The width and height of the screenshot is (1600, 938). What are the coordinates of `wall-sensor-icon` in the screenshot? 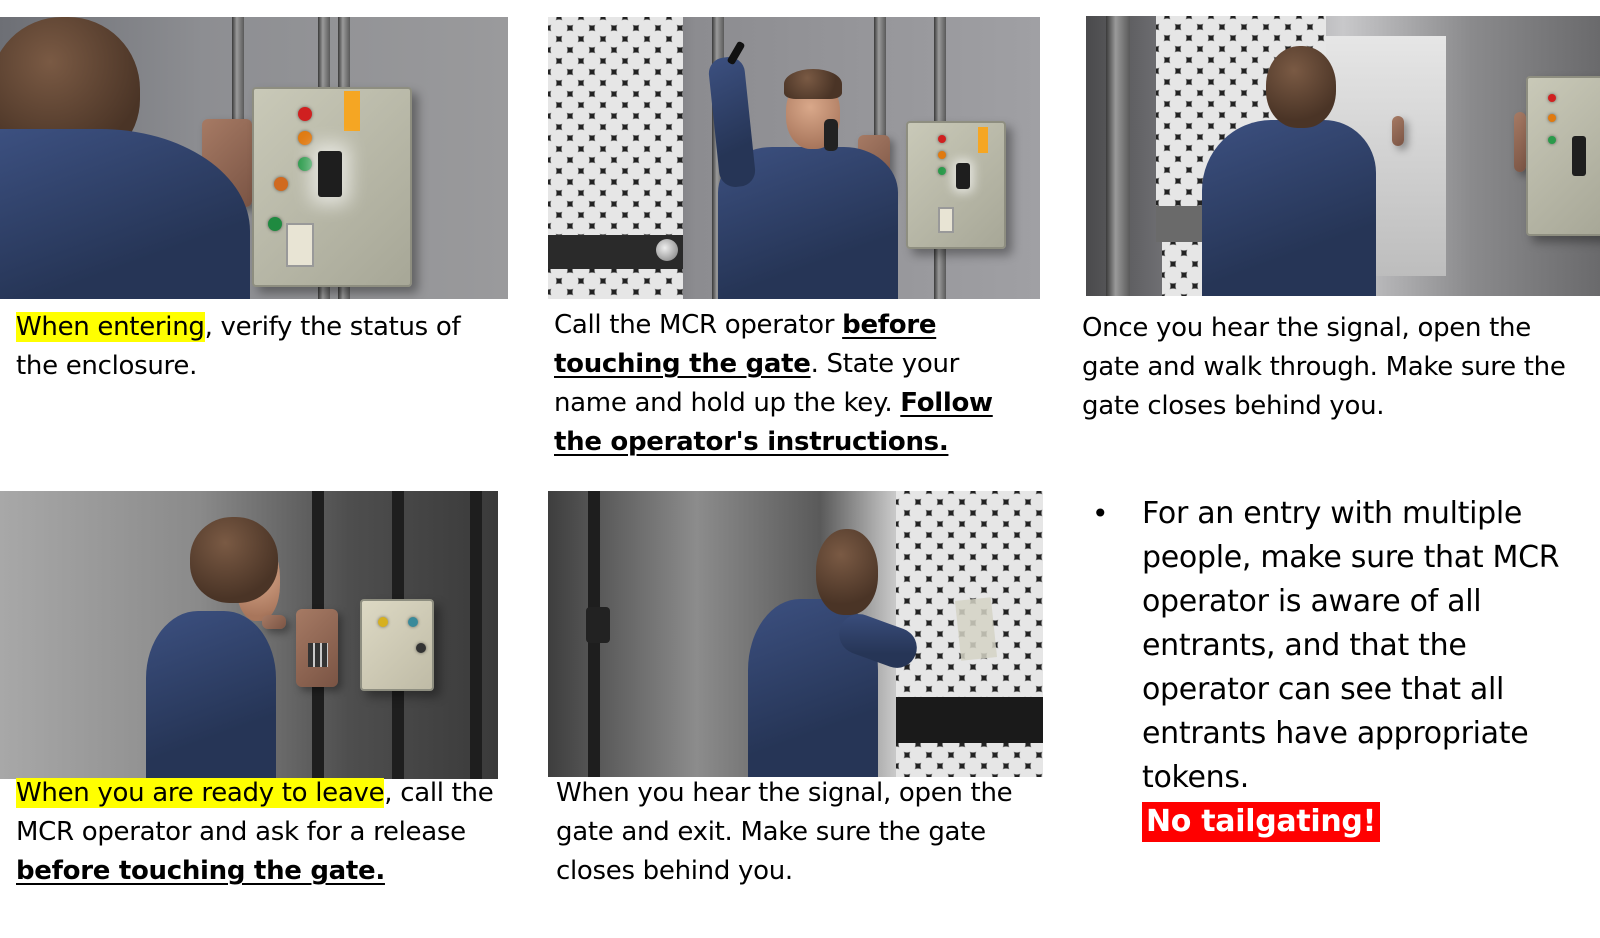 It's located at (598, 625).